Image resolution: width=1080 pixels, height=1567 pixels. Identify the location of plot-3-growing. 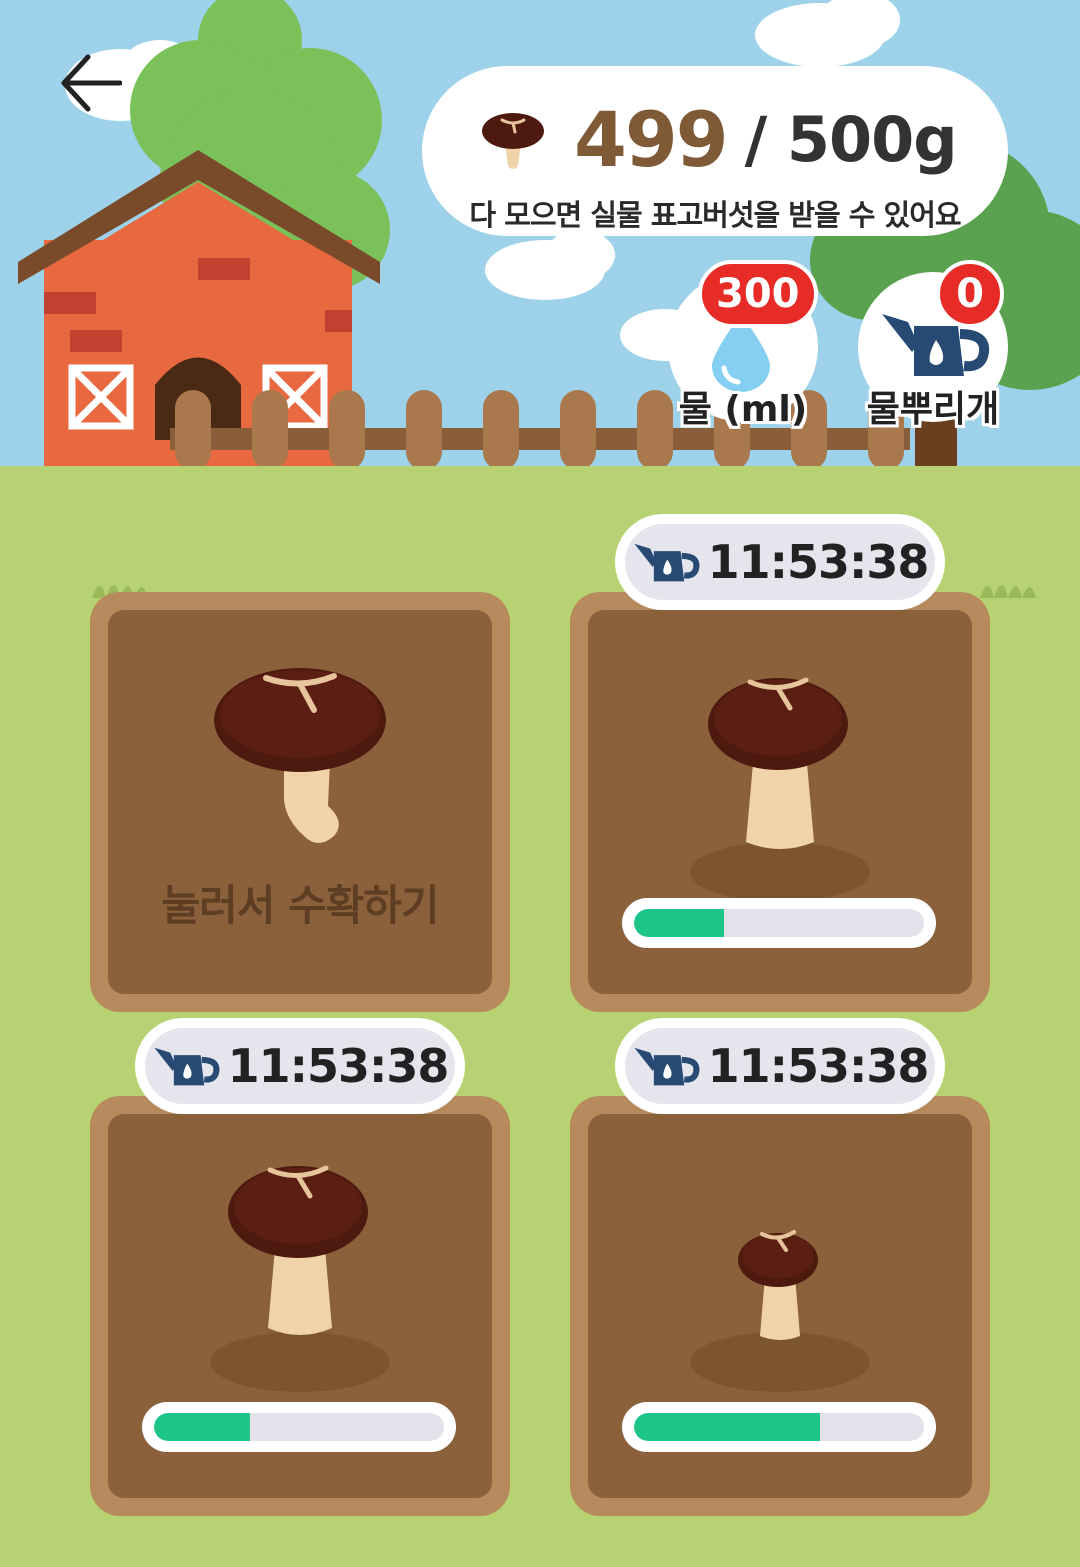
(300, 1306).